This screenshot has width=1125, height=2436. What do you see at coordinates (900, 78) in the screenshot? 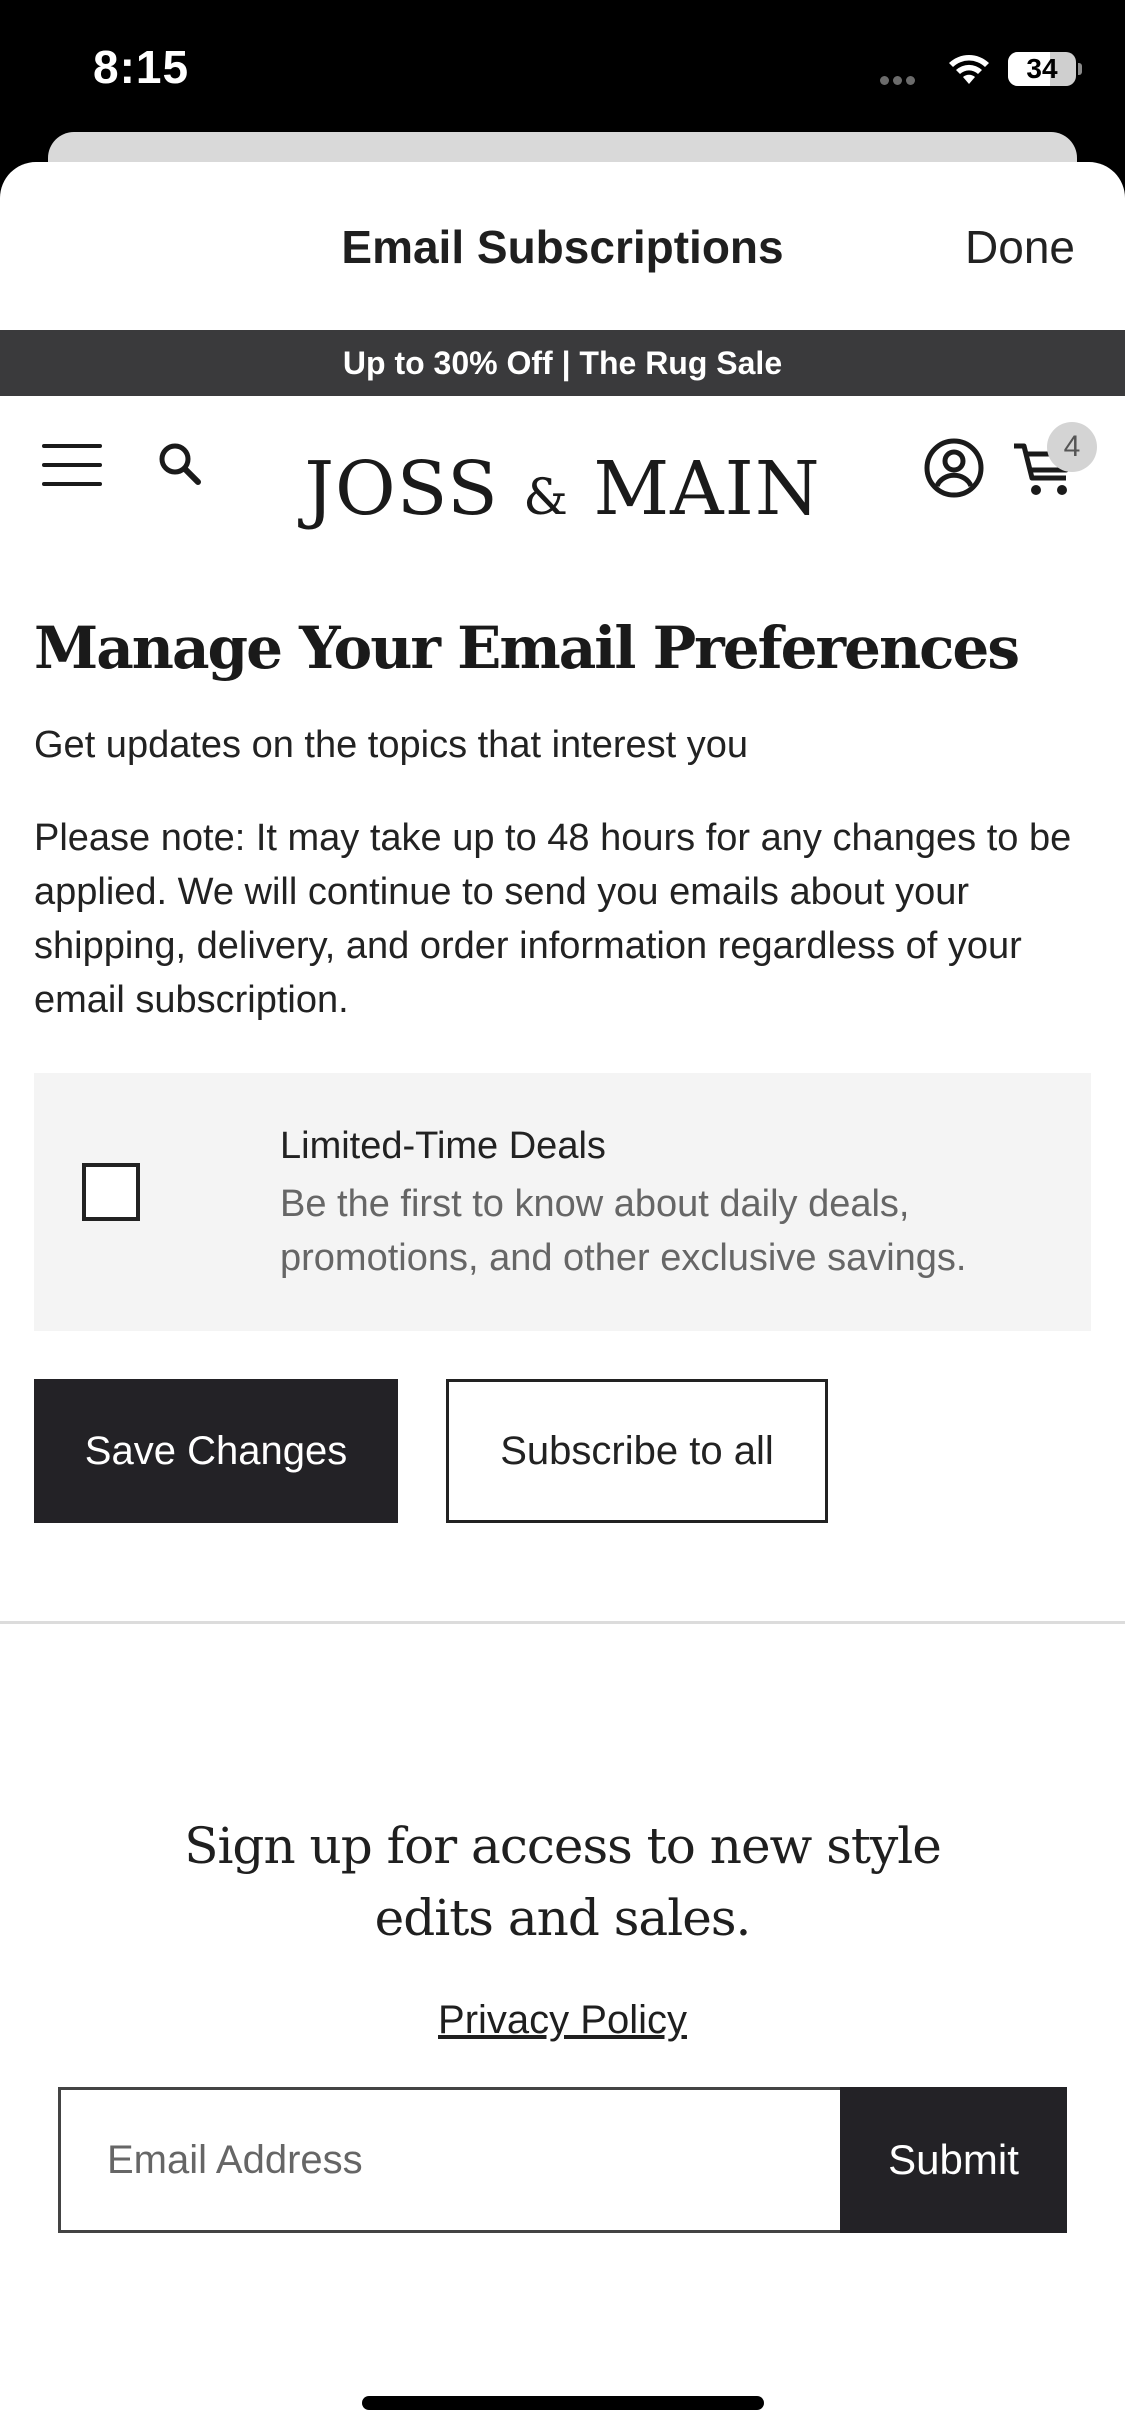
I see `signal-icon` at bounding box center [900, 78].